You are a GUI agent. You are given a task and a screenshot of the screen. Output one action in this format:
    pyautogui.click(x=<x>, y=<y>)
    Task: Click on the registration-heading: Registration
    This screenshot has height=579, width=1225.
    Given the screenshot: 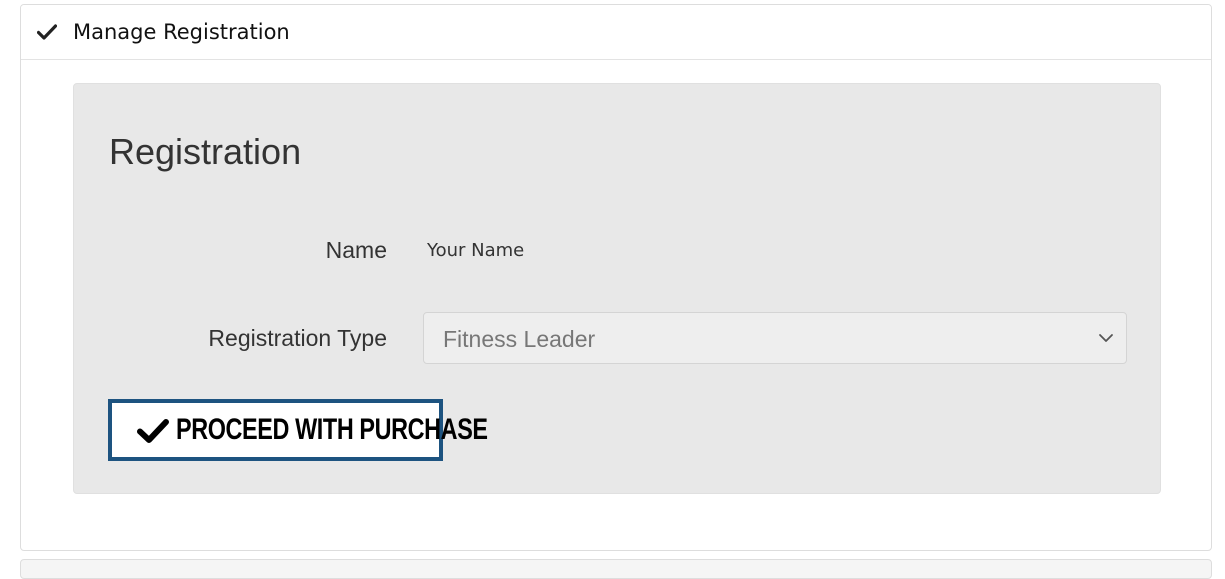 What is the action you would take?
    pyautogui.click(x=205, y=151)
    